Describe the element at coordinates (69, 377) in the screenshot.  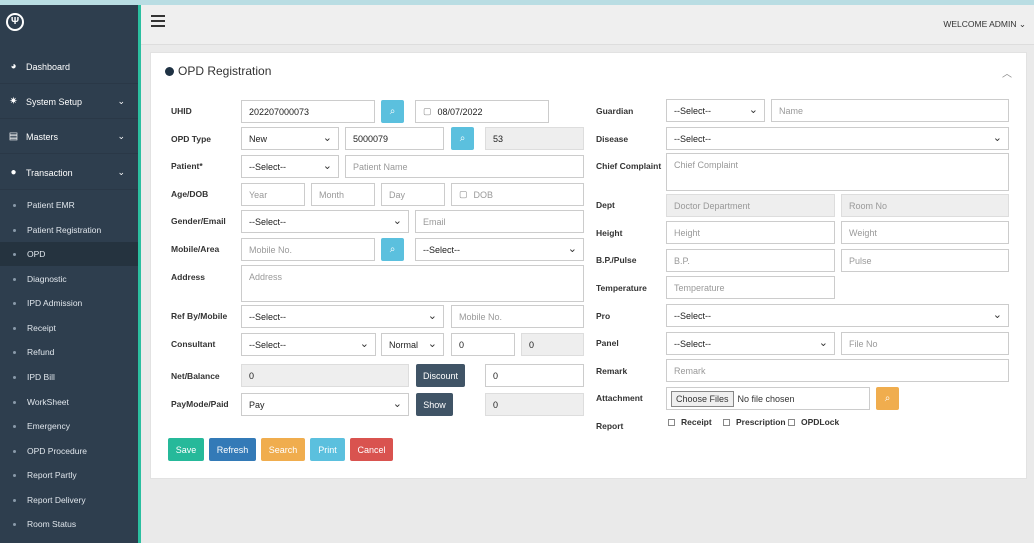
I see `sidebar-sub-ipd-bill: IPD Bill` at that location.